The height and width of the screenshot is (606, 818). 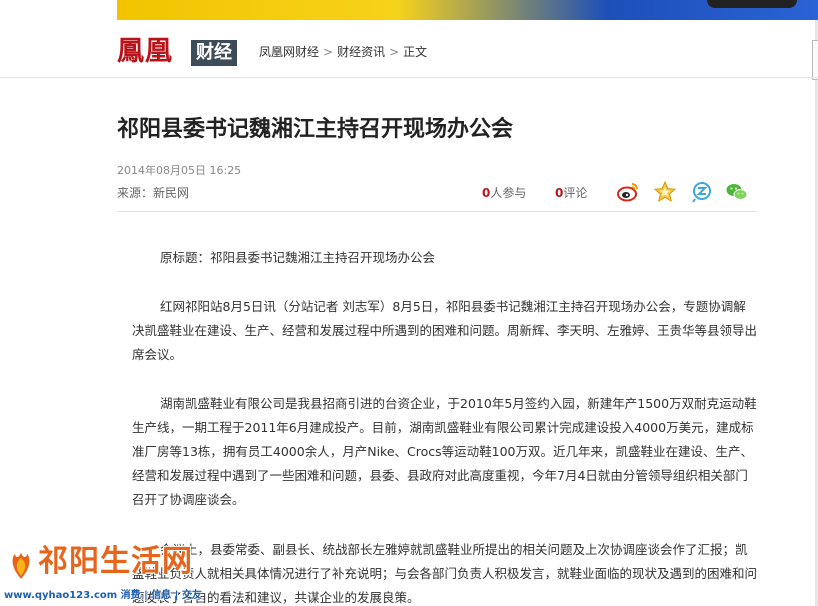 I want to click on banner-graphic, so click(x=752, y=4).